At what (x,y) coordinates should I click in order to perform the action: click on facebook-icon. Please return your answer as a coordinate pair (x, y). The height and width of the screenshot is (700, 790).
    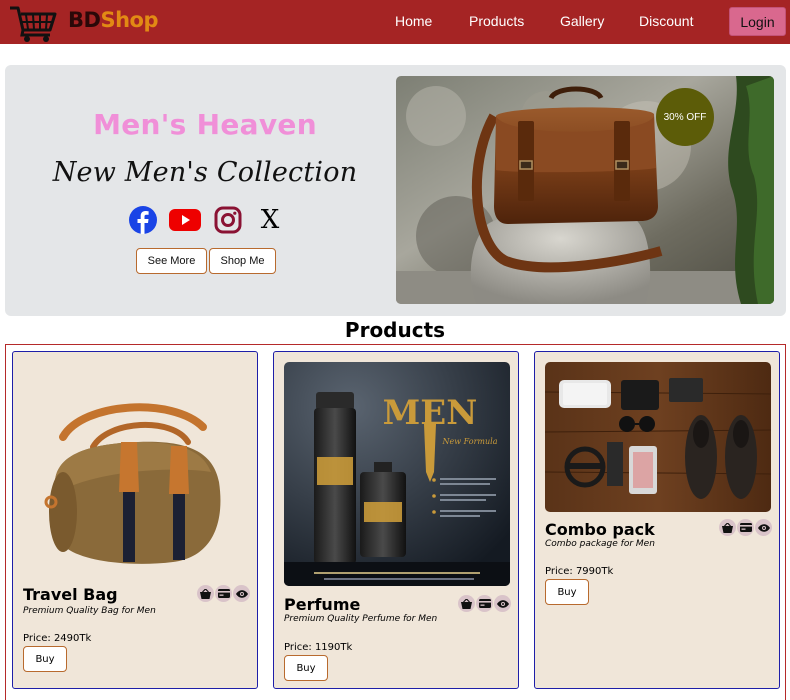
    Looking at the image, I should click on (143, 220).